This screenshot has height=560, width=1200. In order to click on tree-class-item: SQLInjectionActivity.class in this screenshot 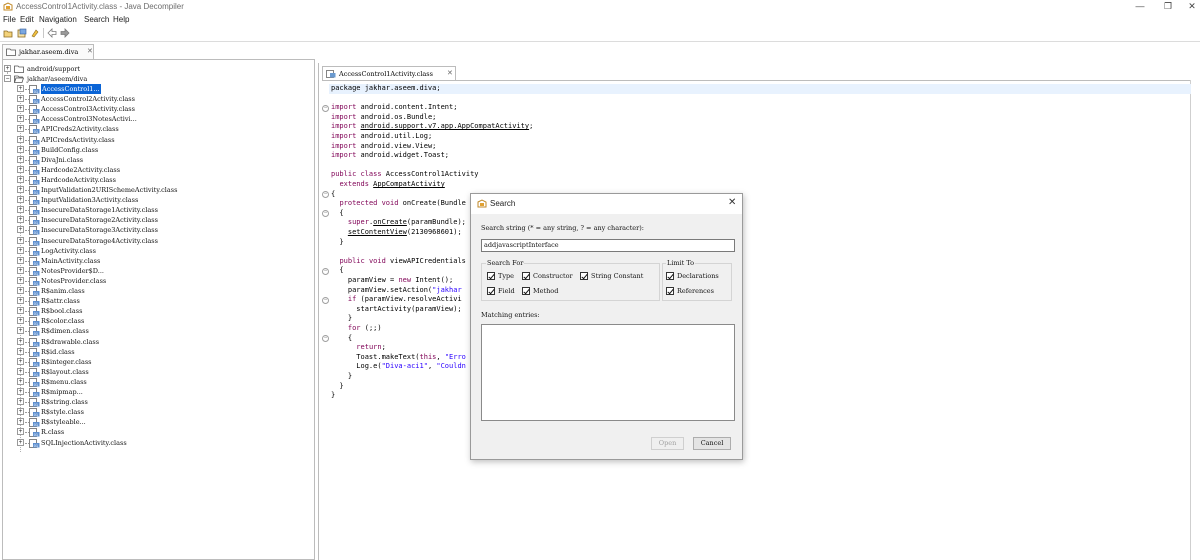, I will do `click(84, 443)`.